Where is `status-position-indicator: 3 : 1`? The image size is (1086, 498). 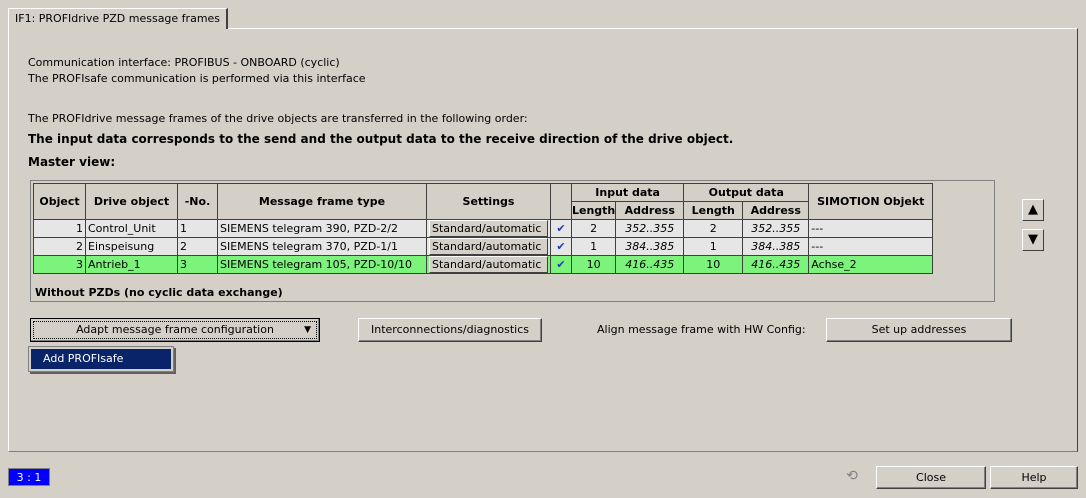 status-position-indicator: 3 : 1 is located at coordinates (29, 477).